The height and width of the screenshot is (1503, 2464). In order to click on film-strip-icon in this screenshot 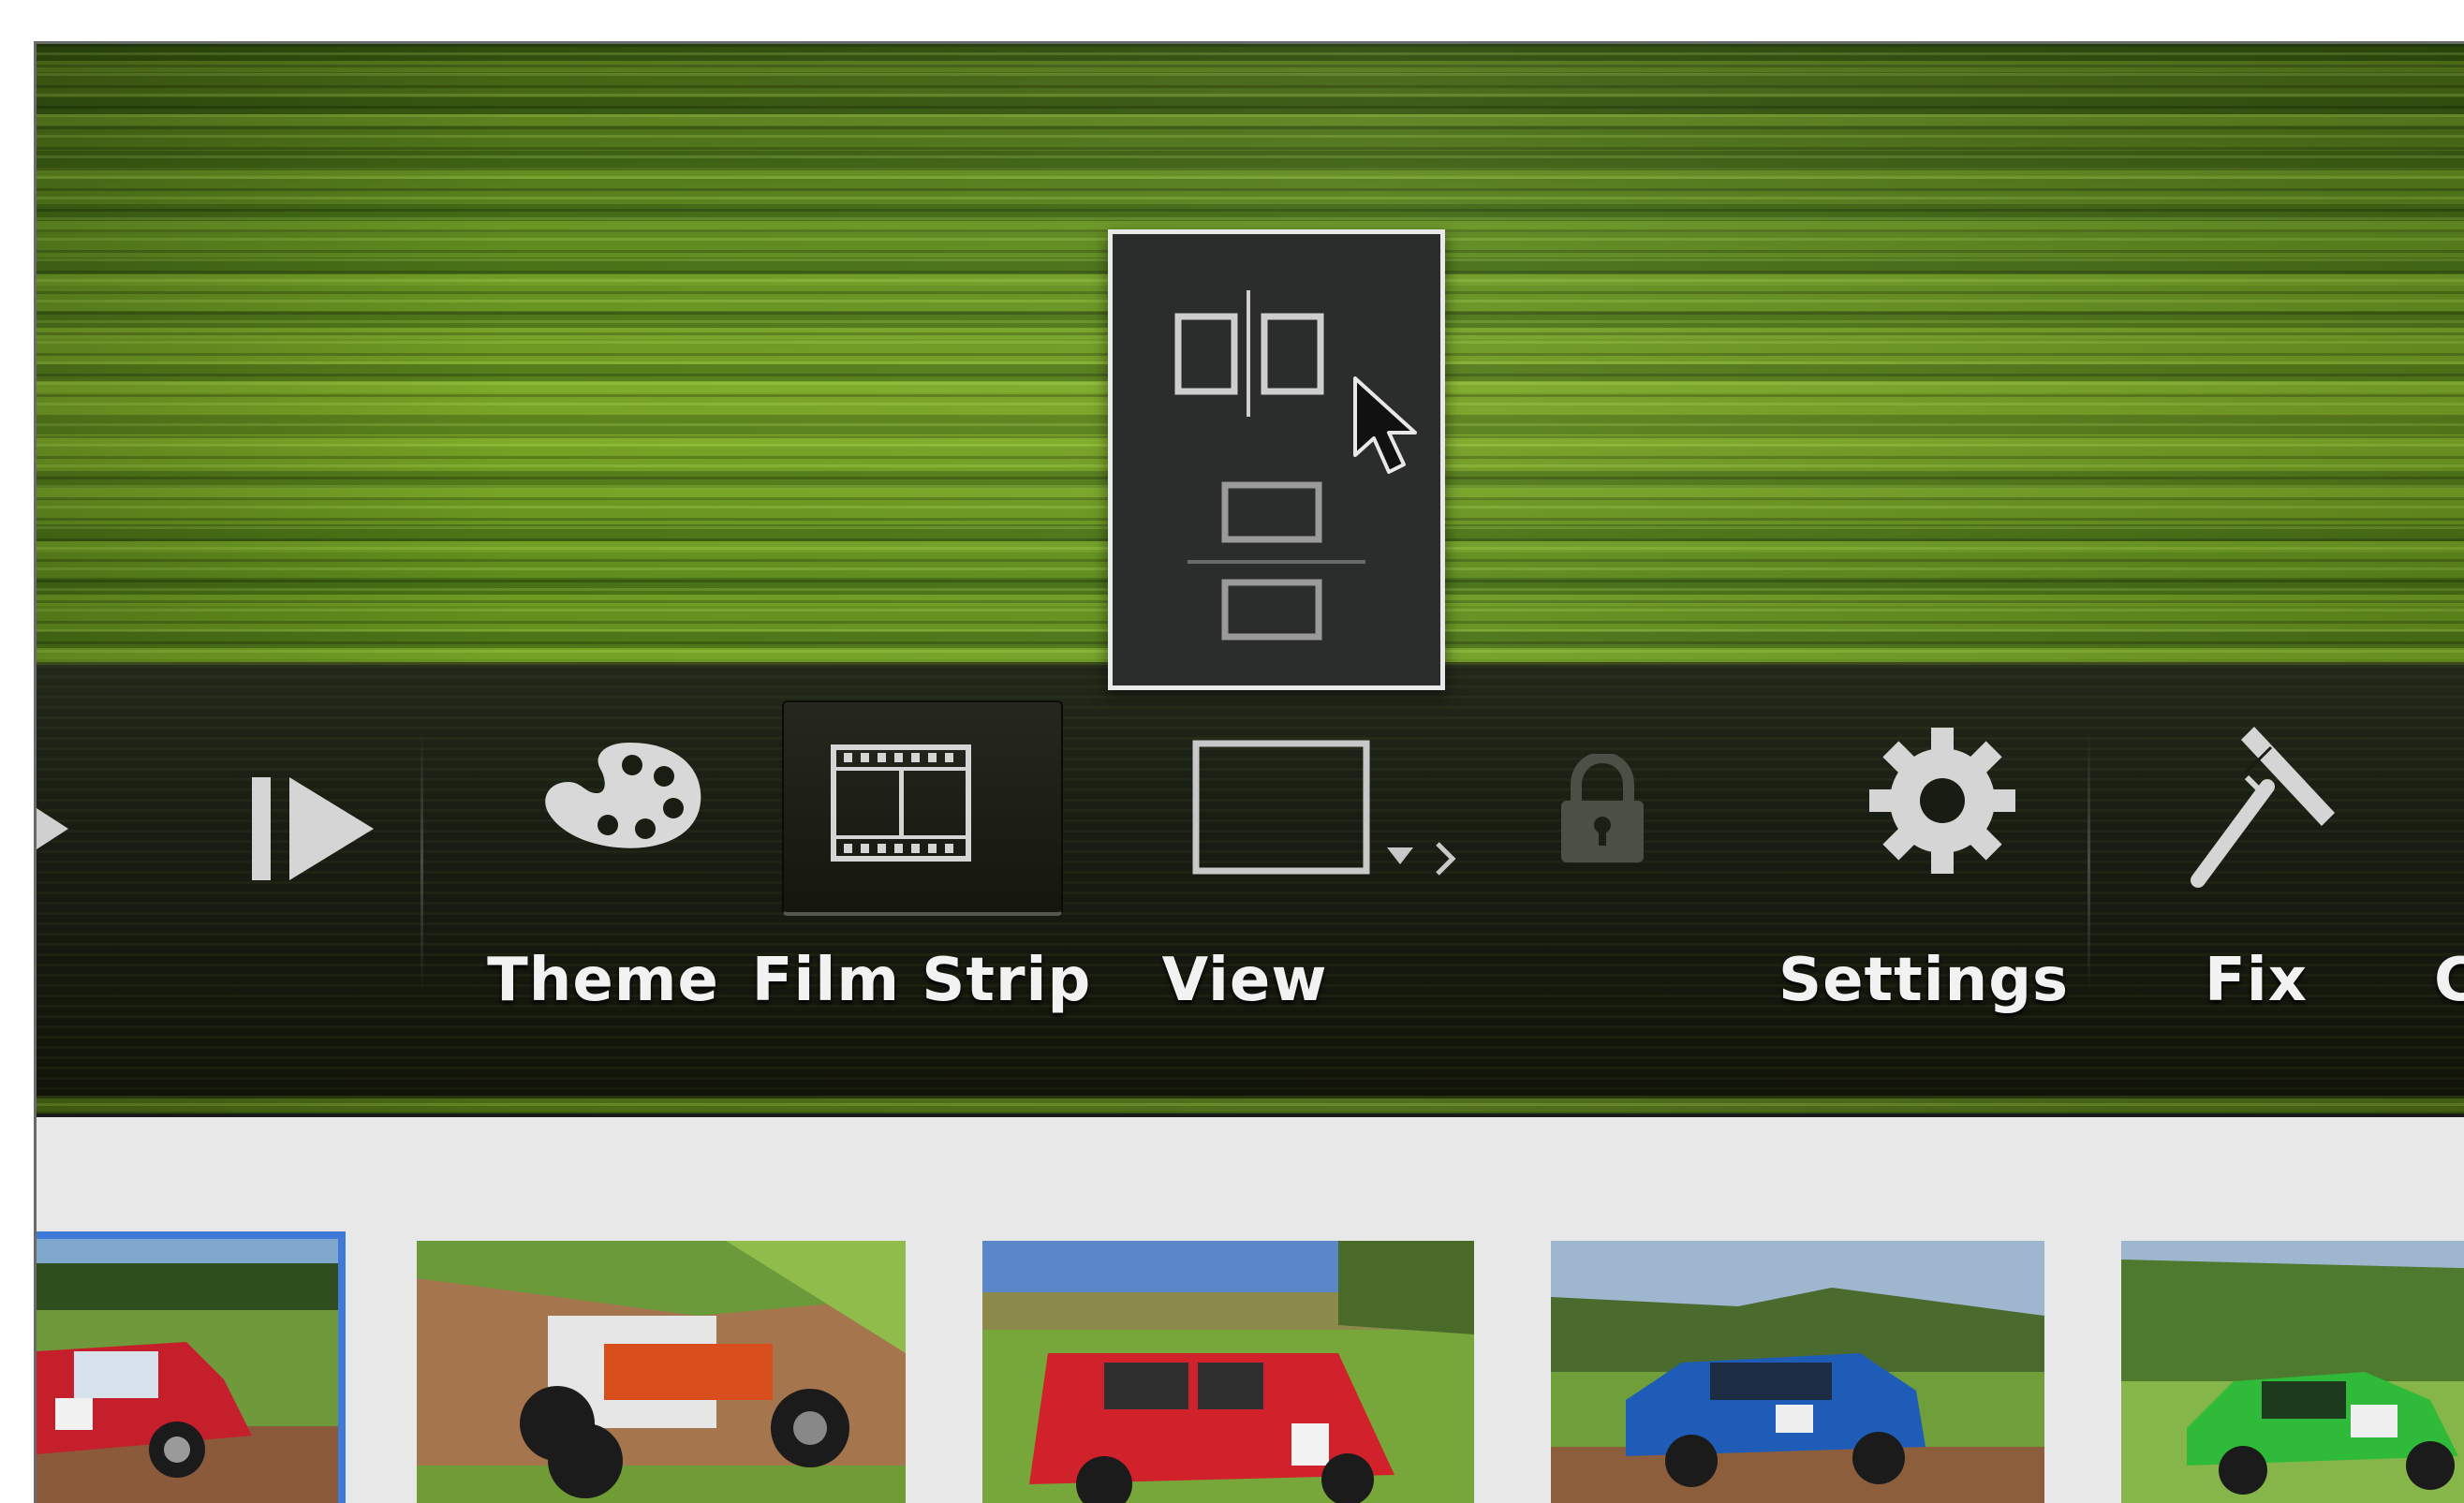, I will do `click(901, 803)`.